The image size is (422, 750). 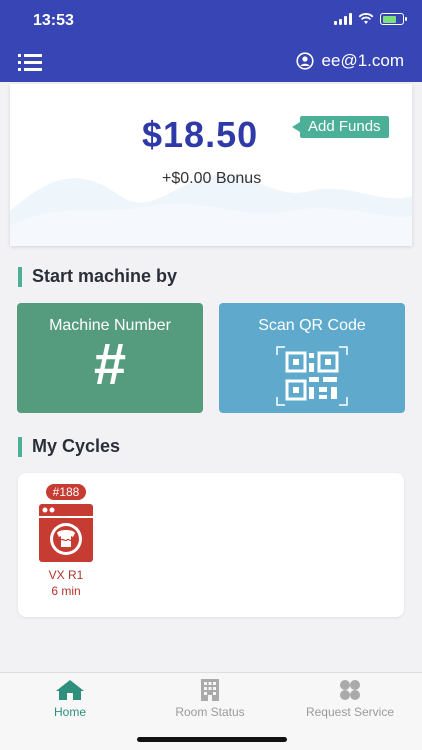 I want to click on scan-qr-tile: Scan QR Code, so click(x=312, y=358).